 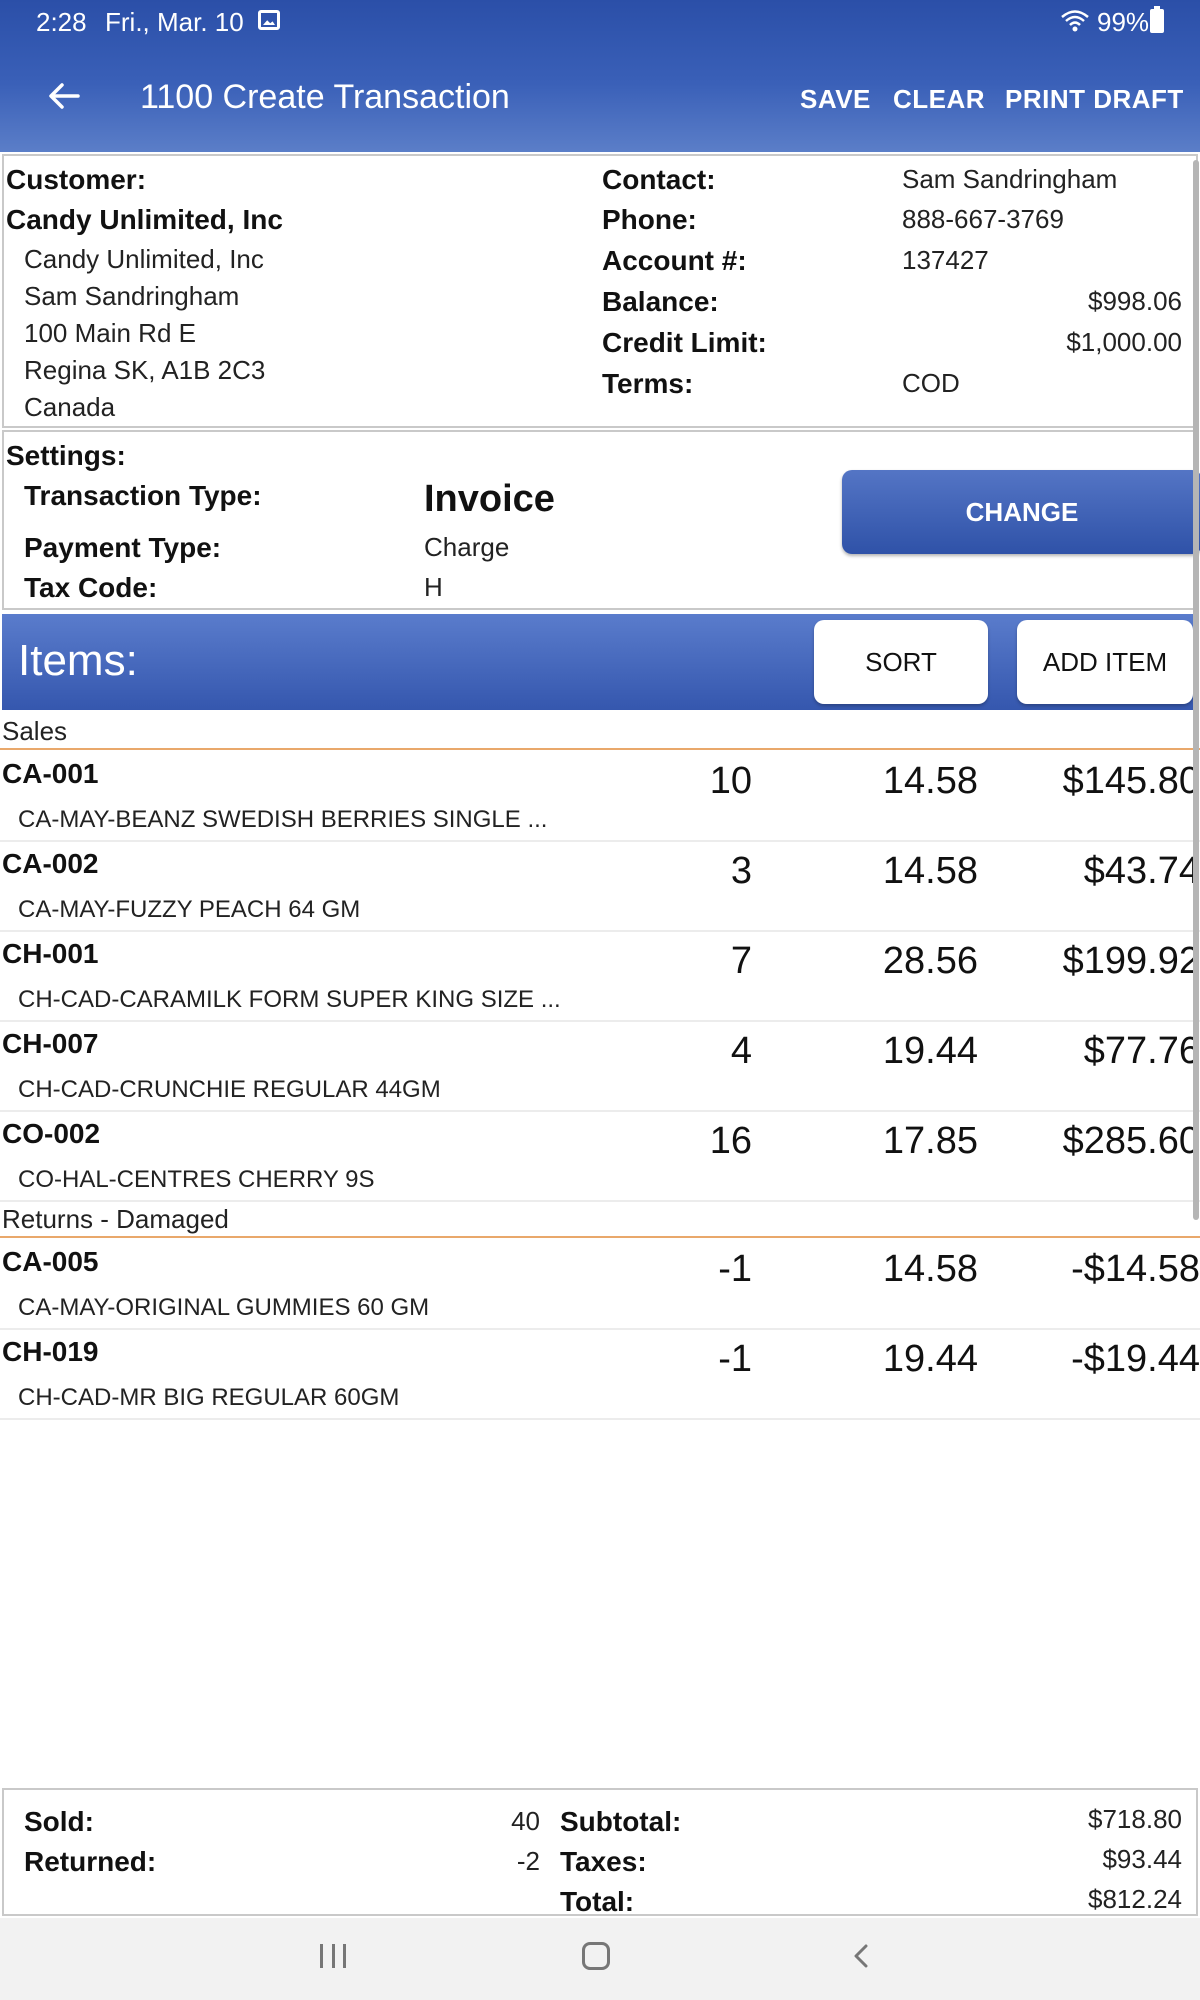 I want to click on system-nav-bar, so click(x=600, y=1959).